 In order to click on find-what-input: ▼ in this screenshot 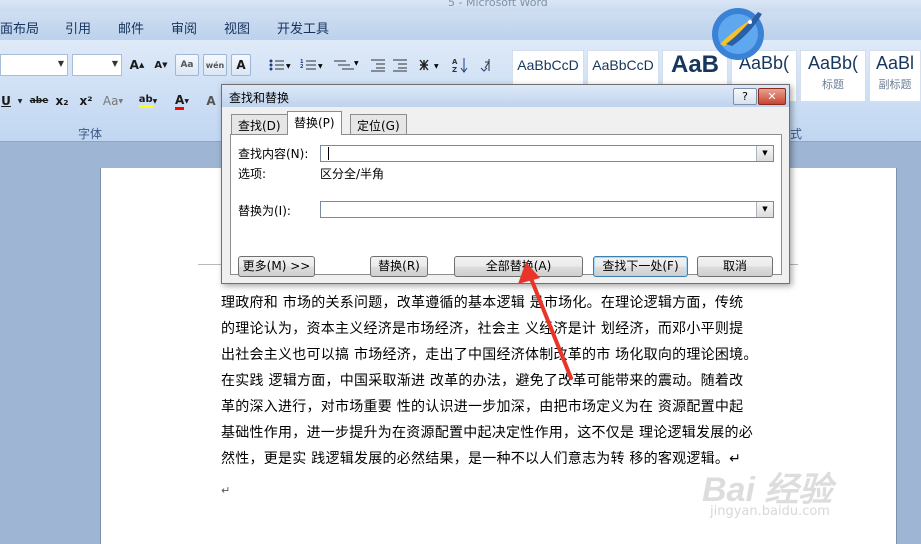, I will do `click(547, 153)`.